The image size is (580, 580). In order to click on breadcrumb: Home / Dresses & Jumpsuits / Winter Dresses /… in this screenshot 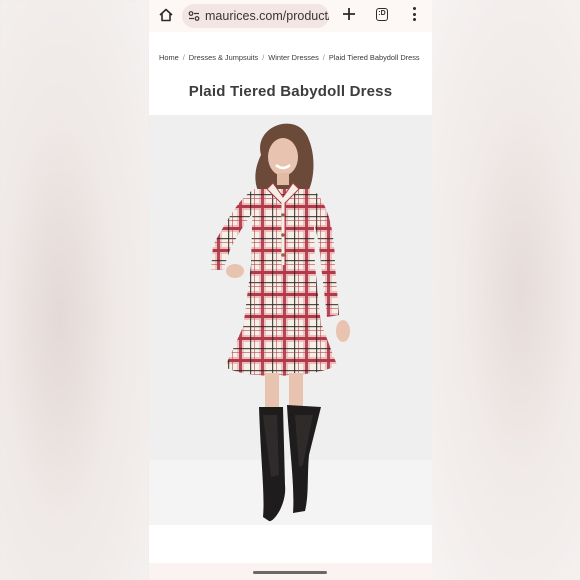, I will do `click(289, 57)`.